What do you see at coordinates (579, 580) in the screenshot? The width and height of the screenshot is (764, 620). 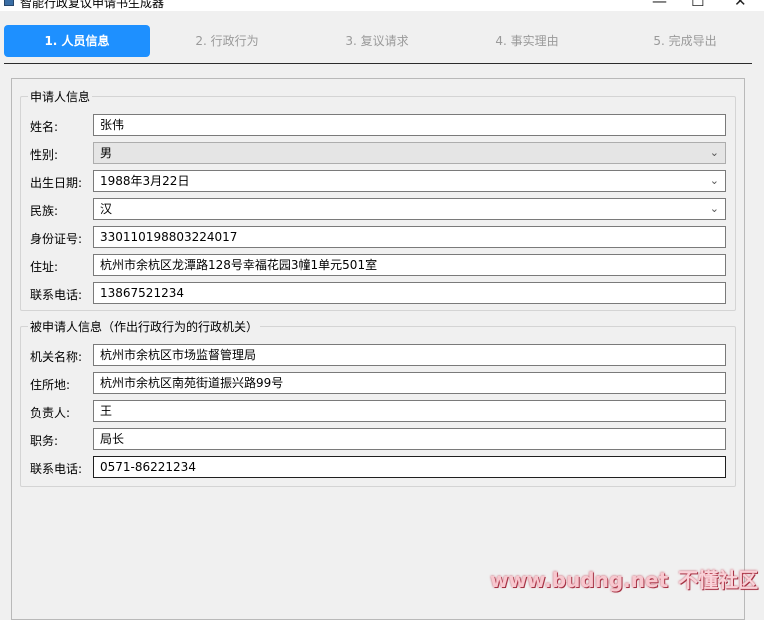 I see `watermark-url: www.budng.net` at bounding box center [579, 580].